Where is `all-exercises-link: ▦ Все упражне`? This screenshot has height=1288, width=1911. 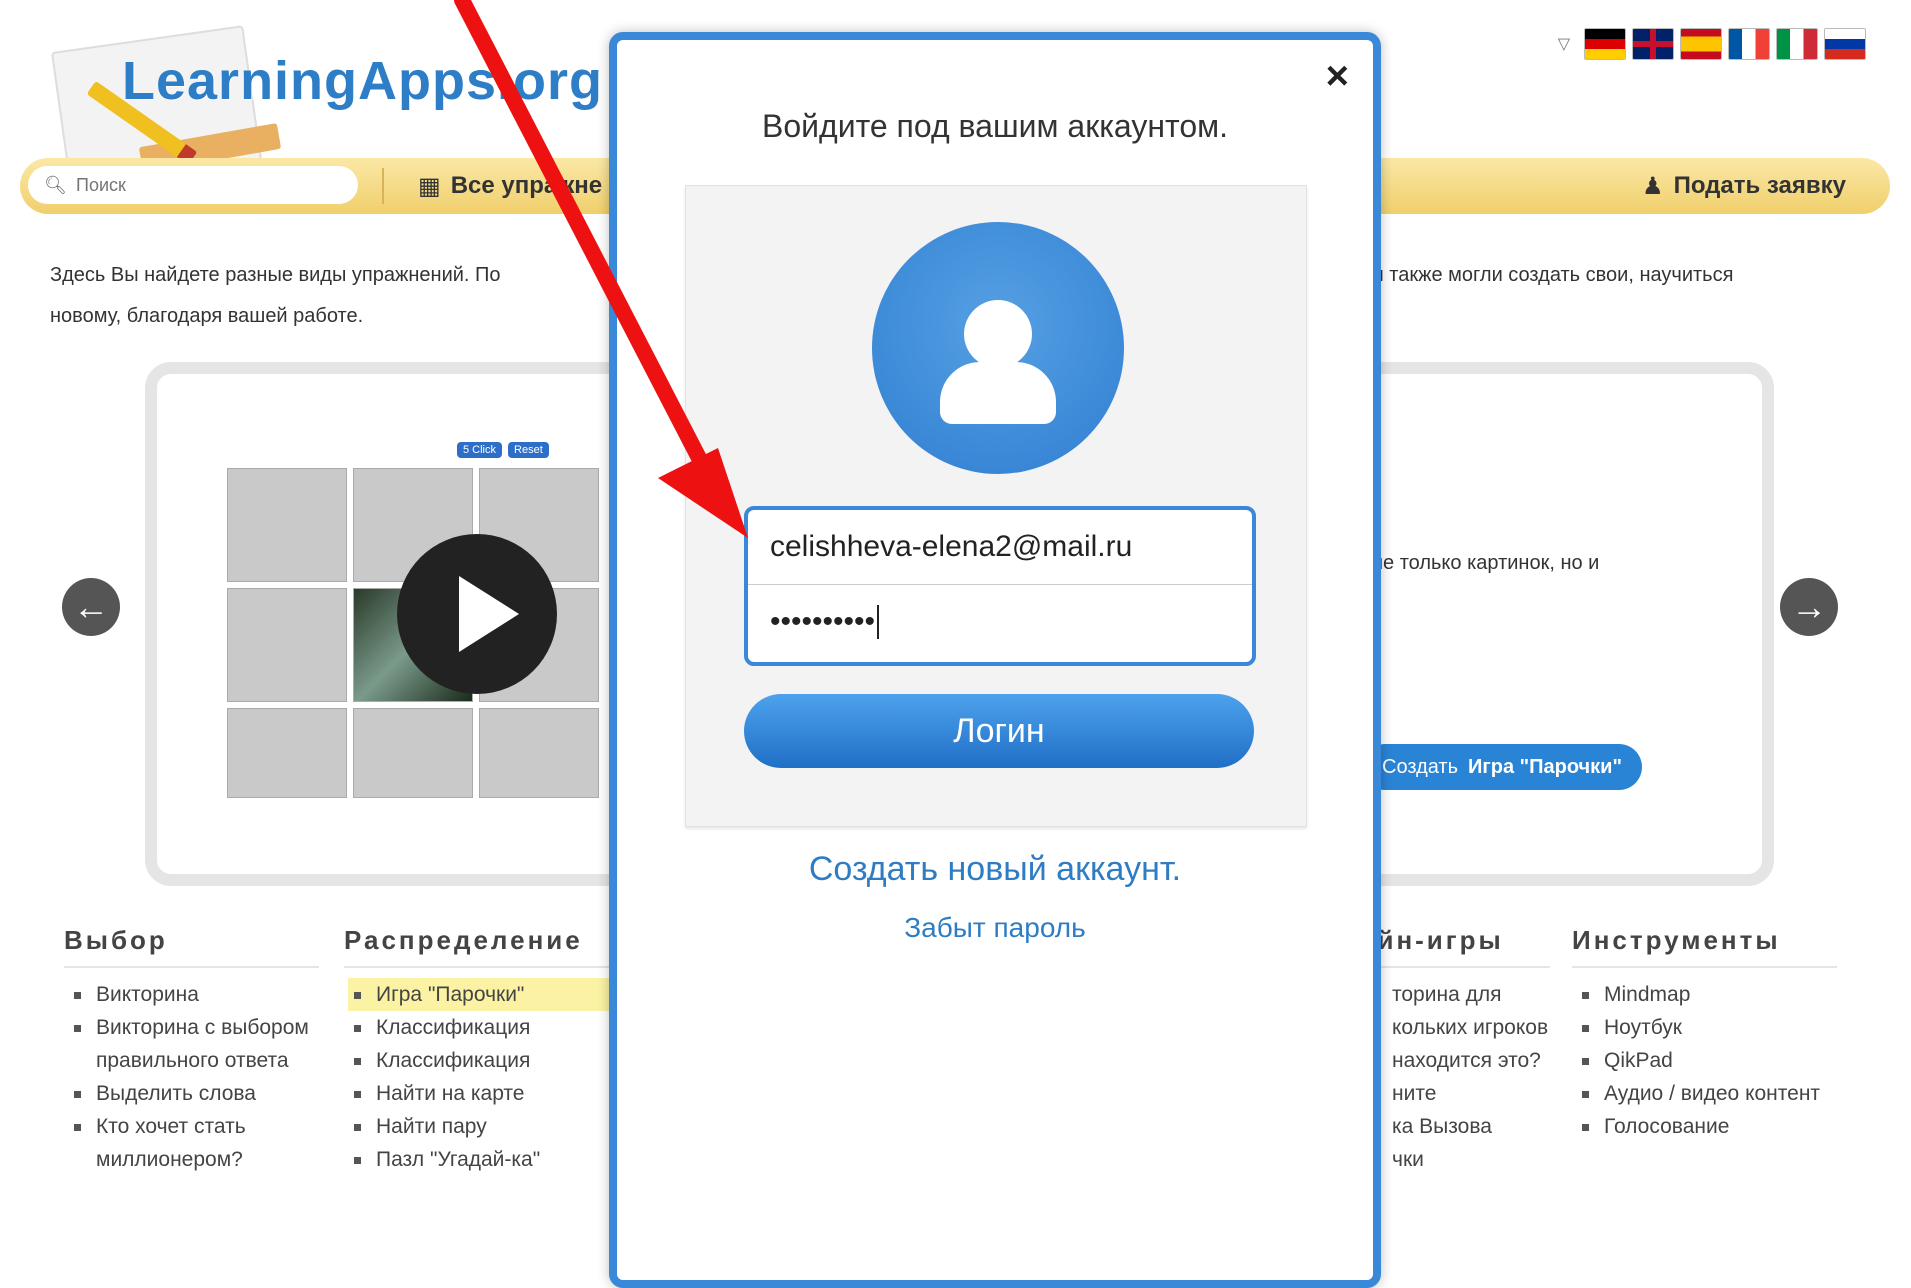
all-exercises-link: ▦ Все упражне is located at coordinates (510, 186).